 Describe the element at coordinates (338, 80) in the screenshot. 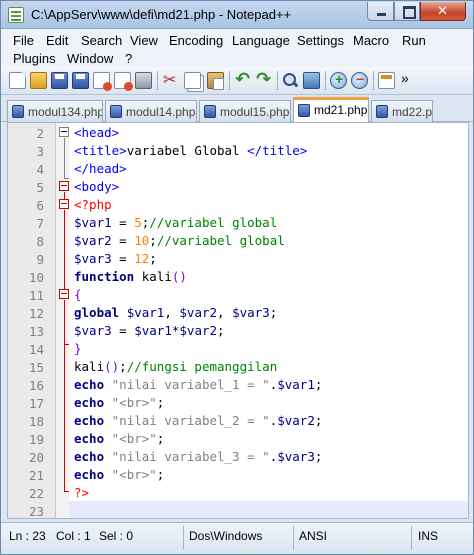

I see `zoom-in-icon` at that location.